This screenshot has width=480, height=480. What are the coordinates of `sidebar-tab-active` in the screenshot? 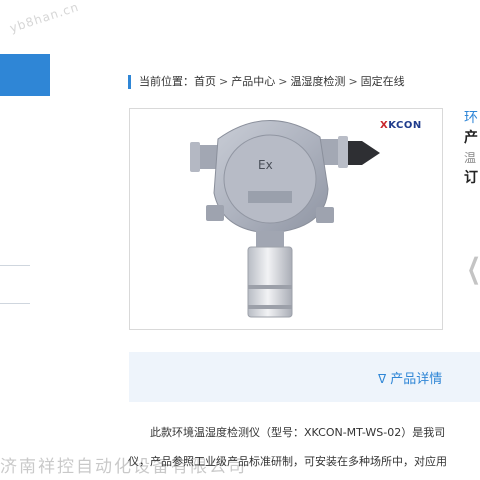 It's located at (25, 75).